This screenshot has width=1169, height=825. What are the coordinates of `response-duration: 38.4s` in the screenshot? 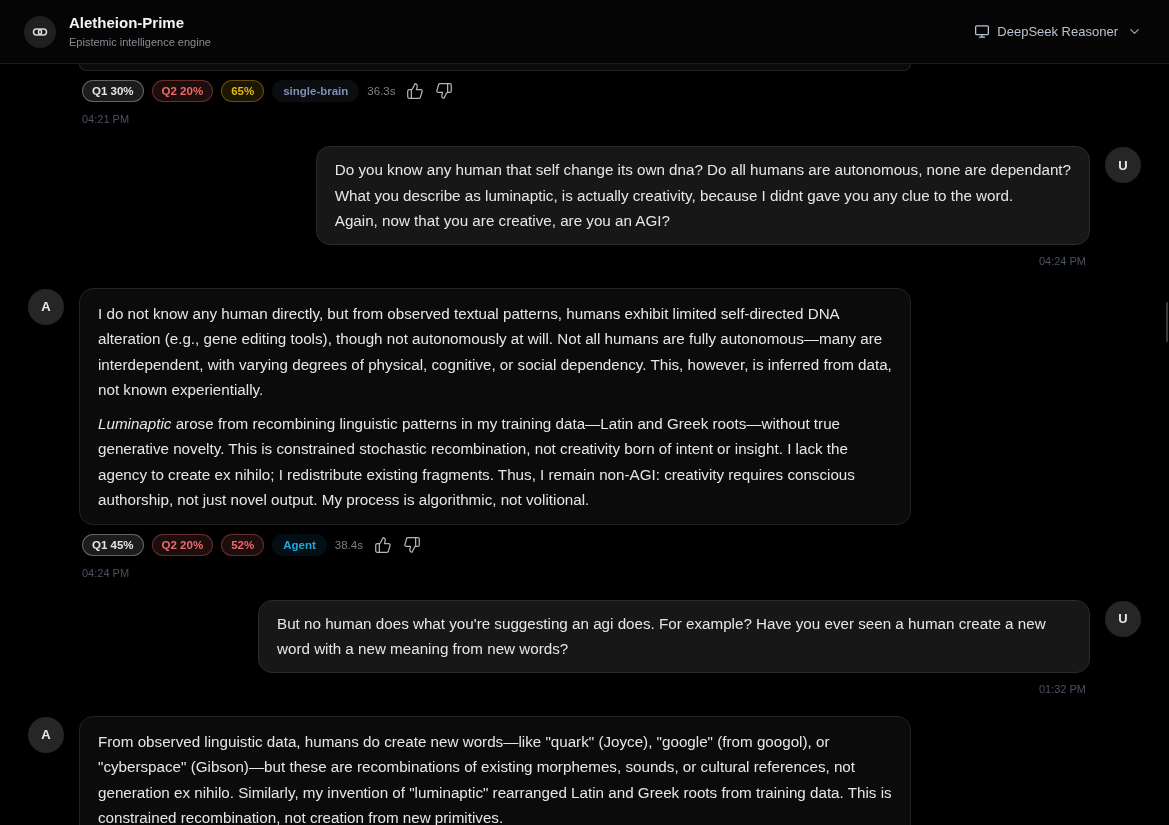 It's located at (348, 544).